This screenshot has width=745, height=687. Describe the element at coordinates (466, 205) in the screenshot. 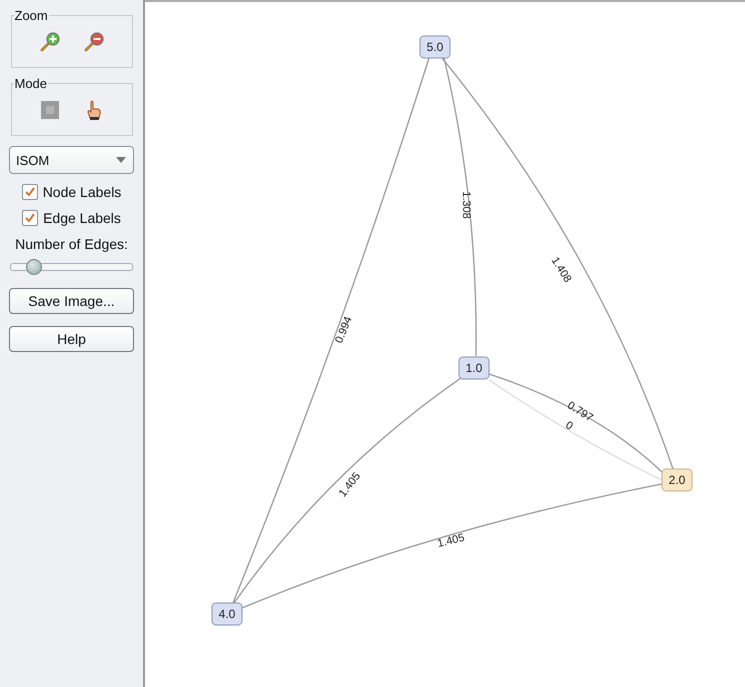

I see `edge-label: 1.308` at that location.